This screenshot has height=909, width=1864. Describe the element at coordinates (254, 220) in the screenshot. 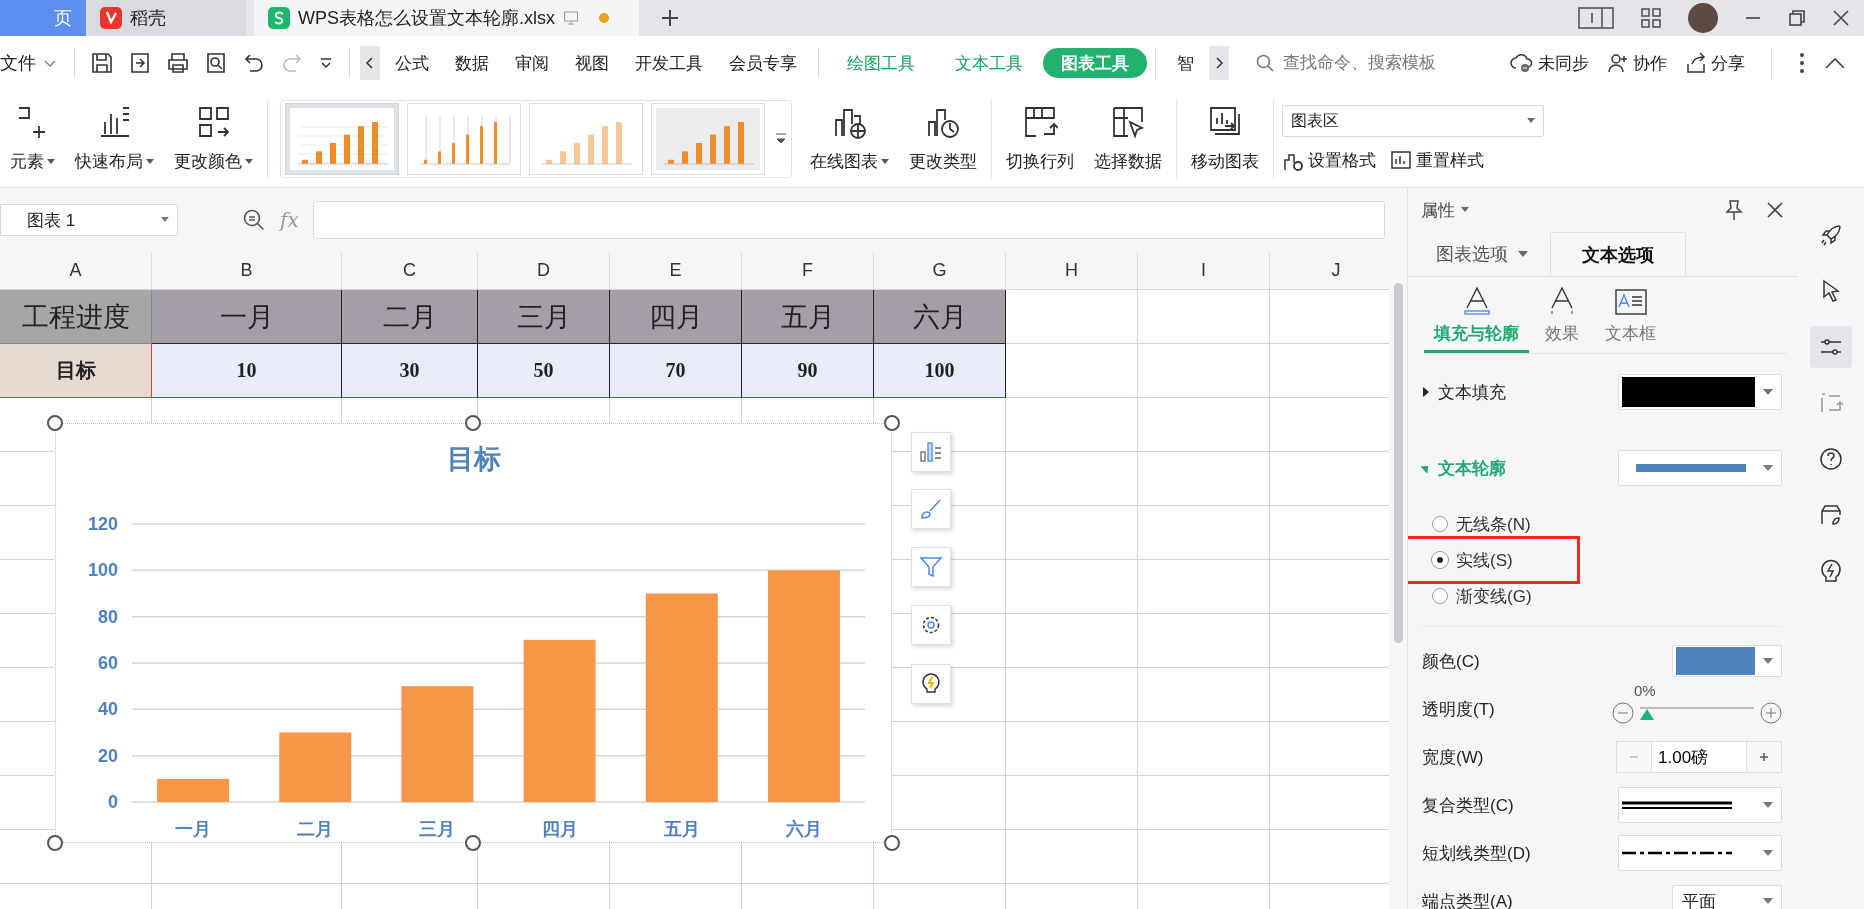

I see `zoom-icon` at that location.